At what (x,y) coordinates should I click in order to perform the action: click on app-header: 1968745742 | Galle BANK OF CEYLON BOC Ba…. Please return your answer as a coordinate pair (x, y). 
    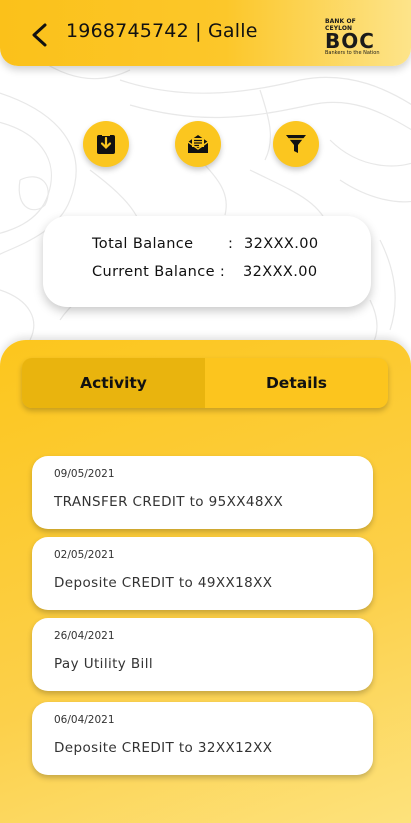
    Looking at the image, I should click on (205, 33).